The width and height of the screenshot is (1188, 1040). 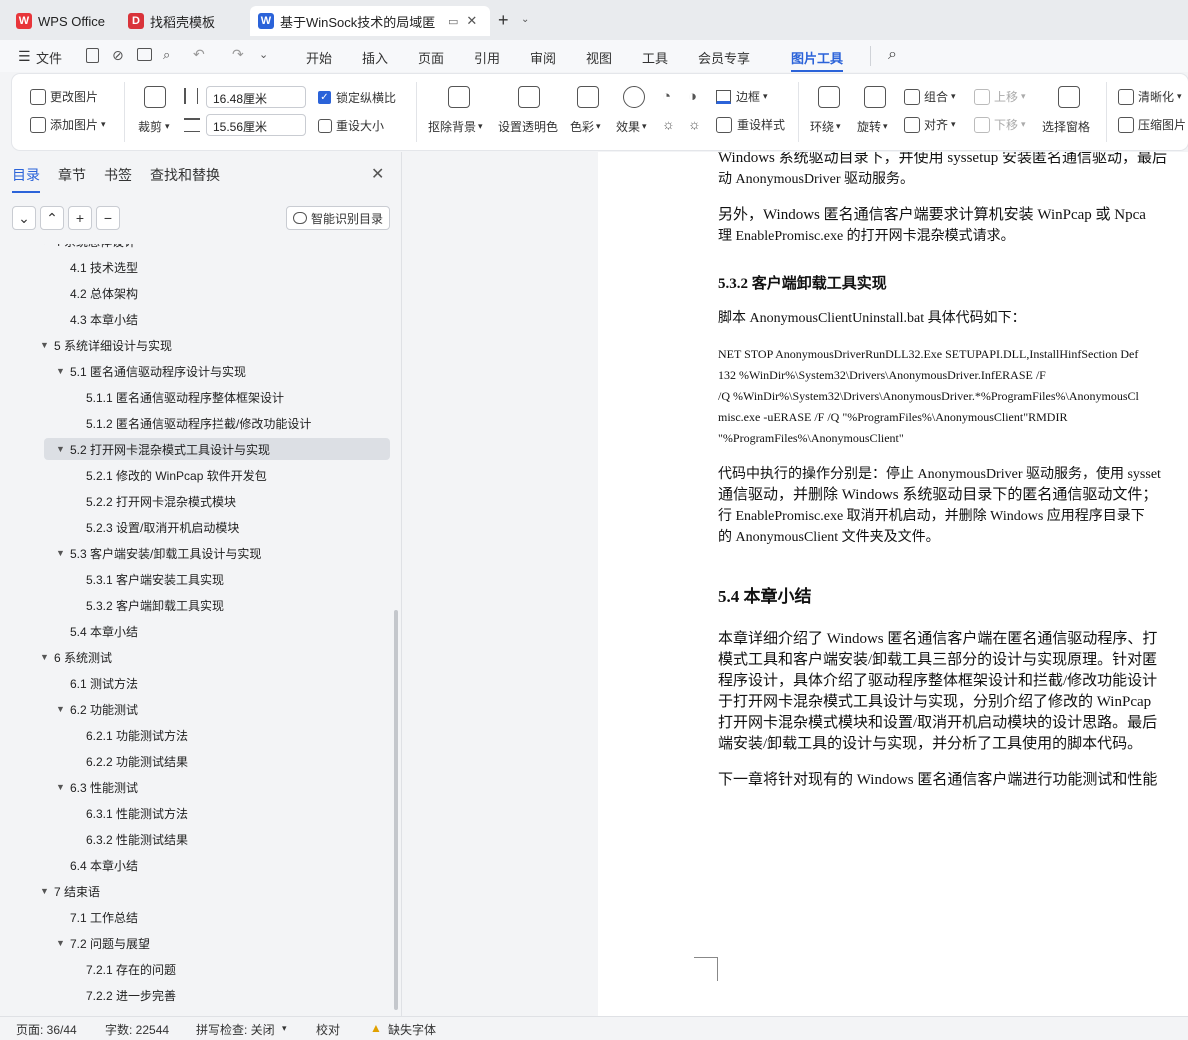 I want to click on remove-heading-button: −, so click(x=108, y=218).